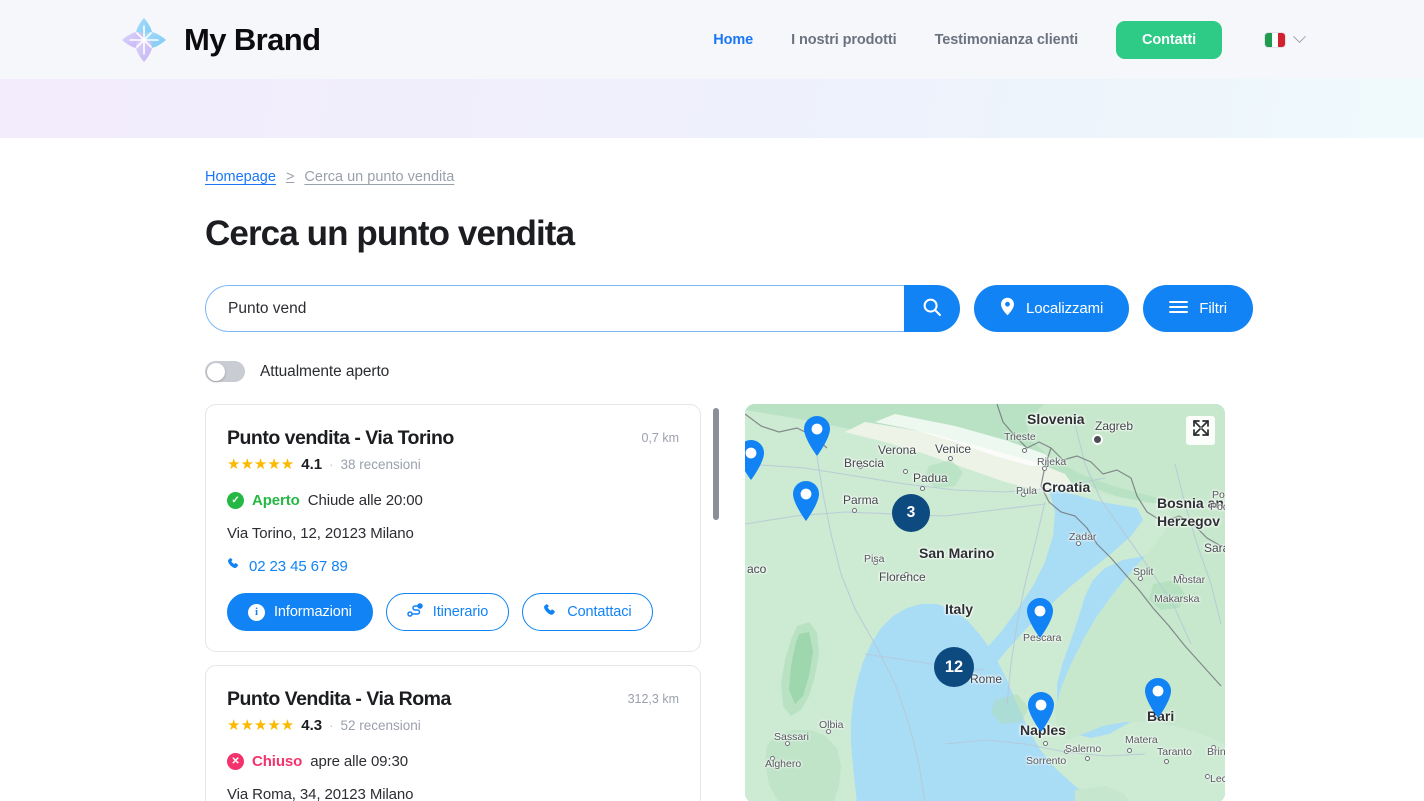  What do you see at coordinates (312, 725) in the screenshot?
I see `rating-value: 4.3` at bounding box center [312, 725].